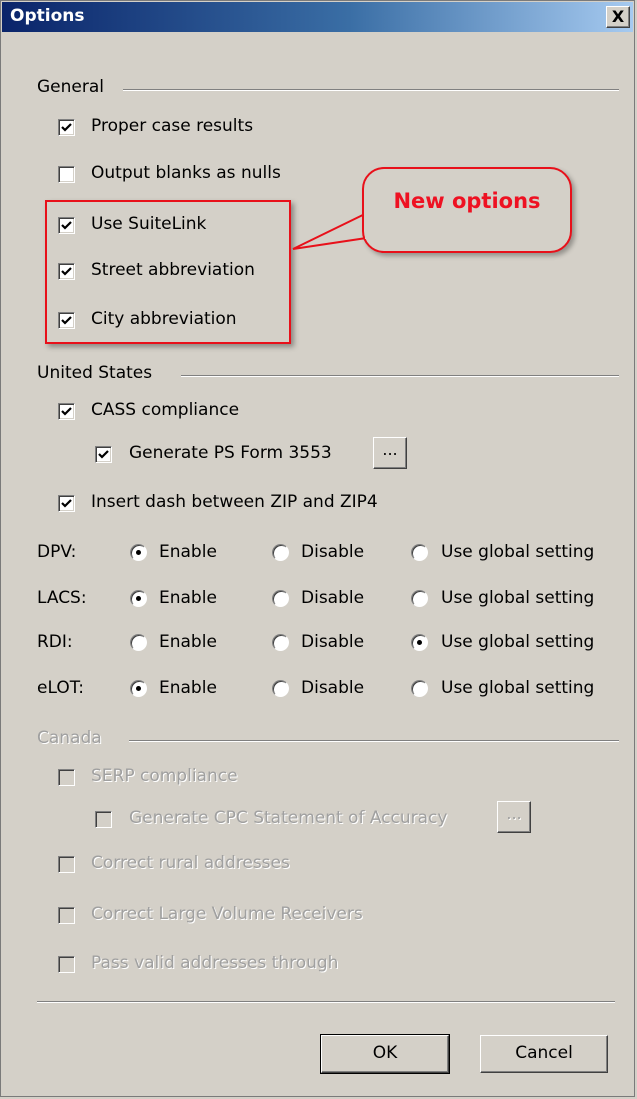 This screenshot has height=1099, width=637. I want to click on new-options-callout: New options, so click(467, 210).